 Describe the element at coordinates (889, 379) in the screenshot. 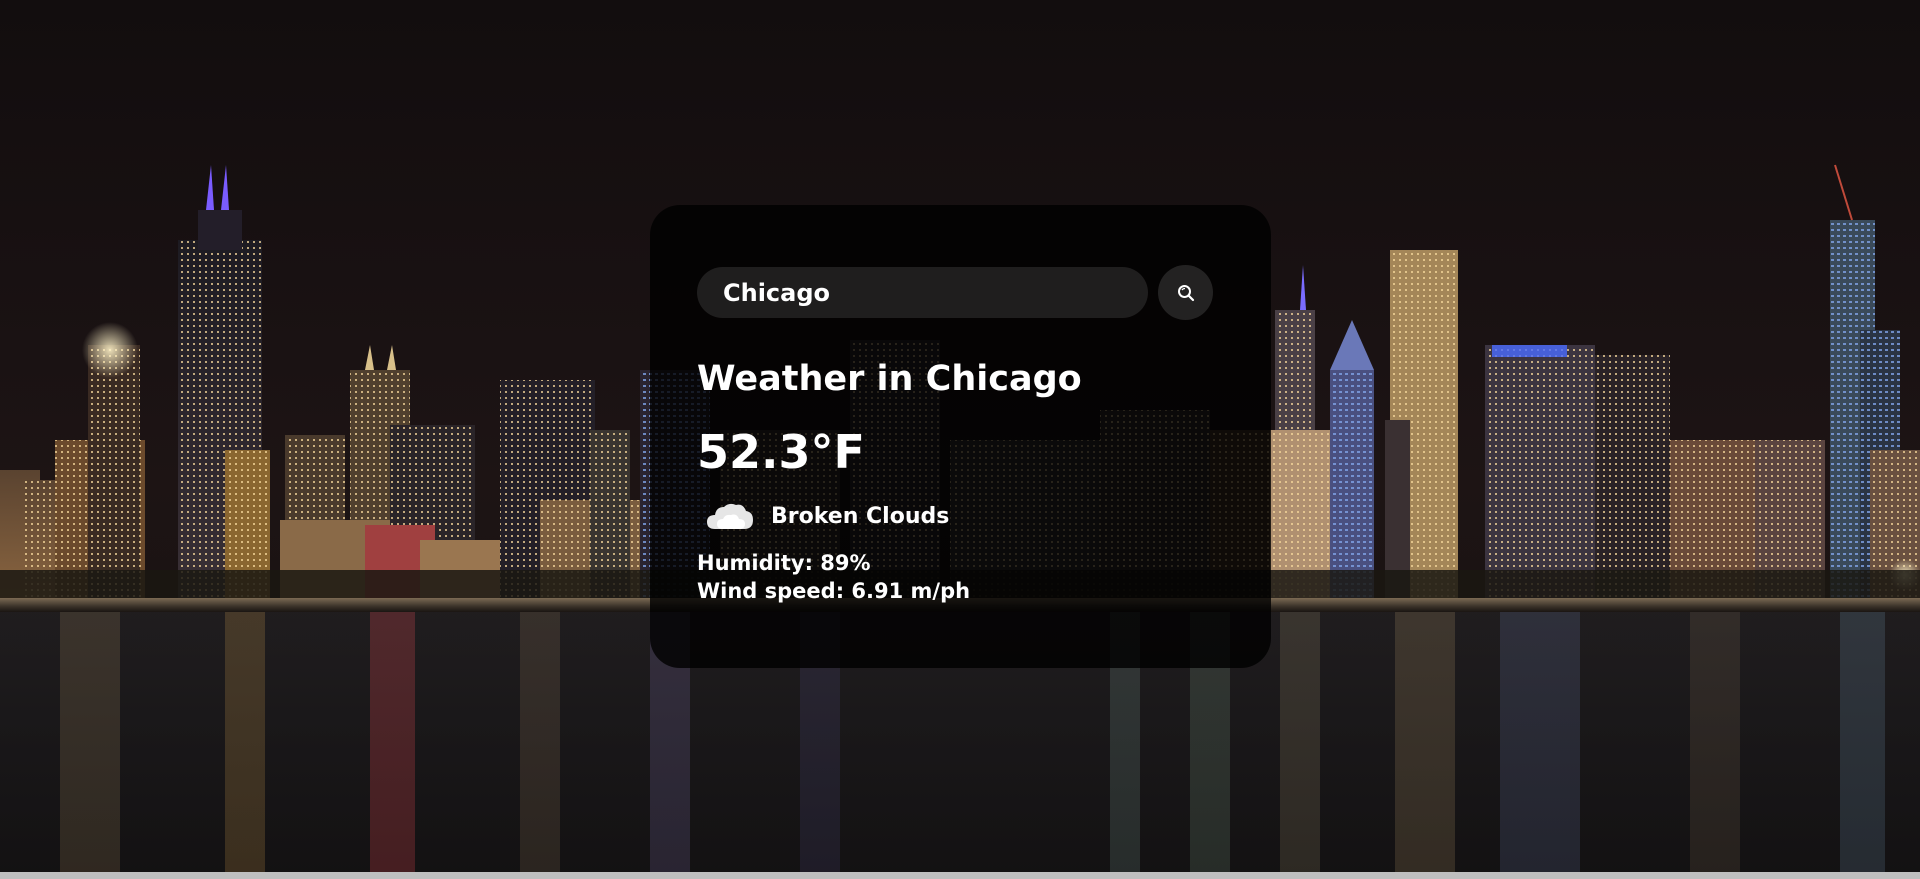

I see `city-title: Weather in Chicago` at that location.